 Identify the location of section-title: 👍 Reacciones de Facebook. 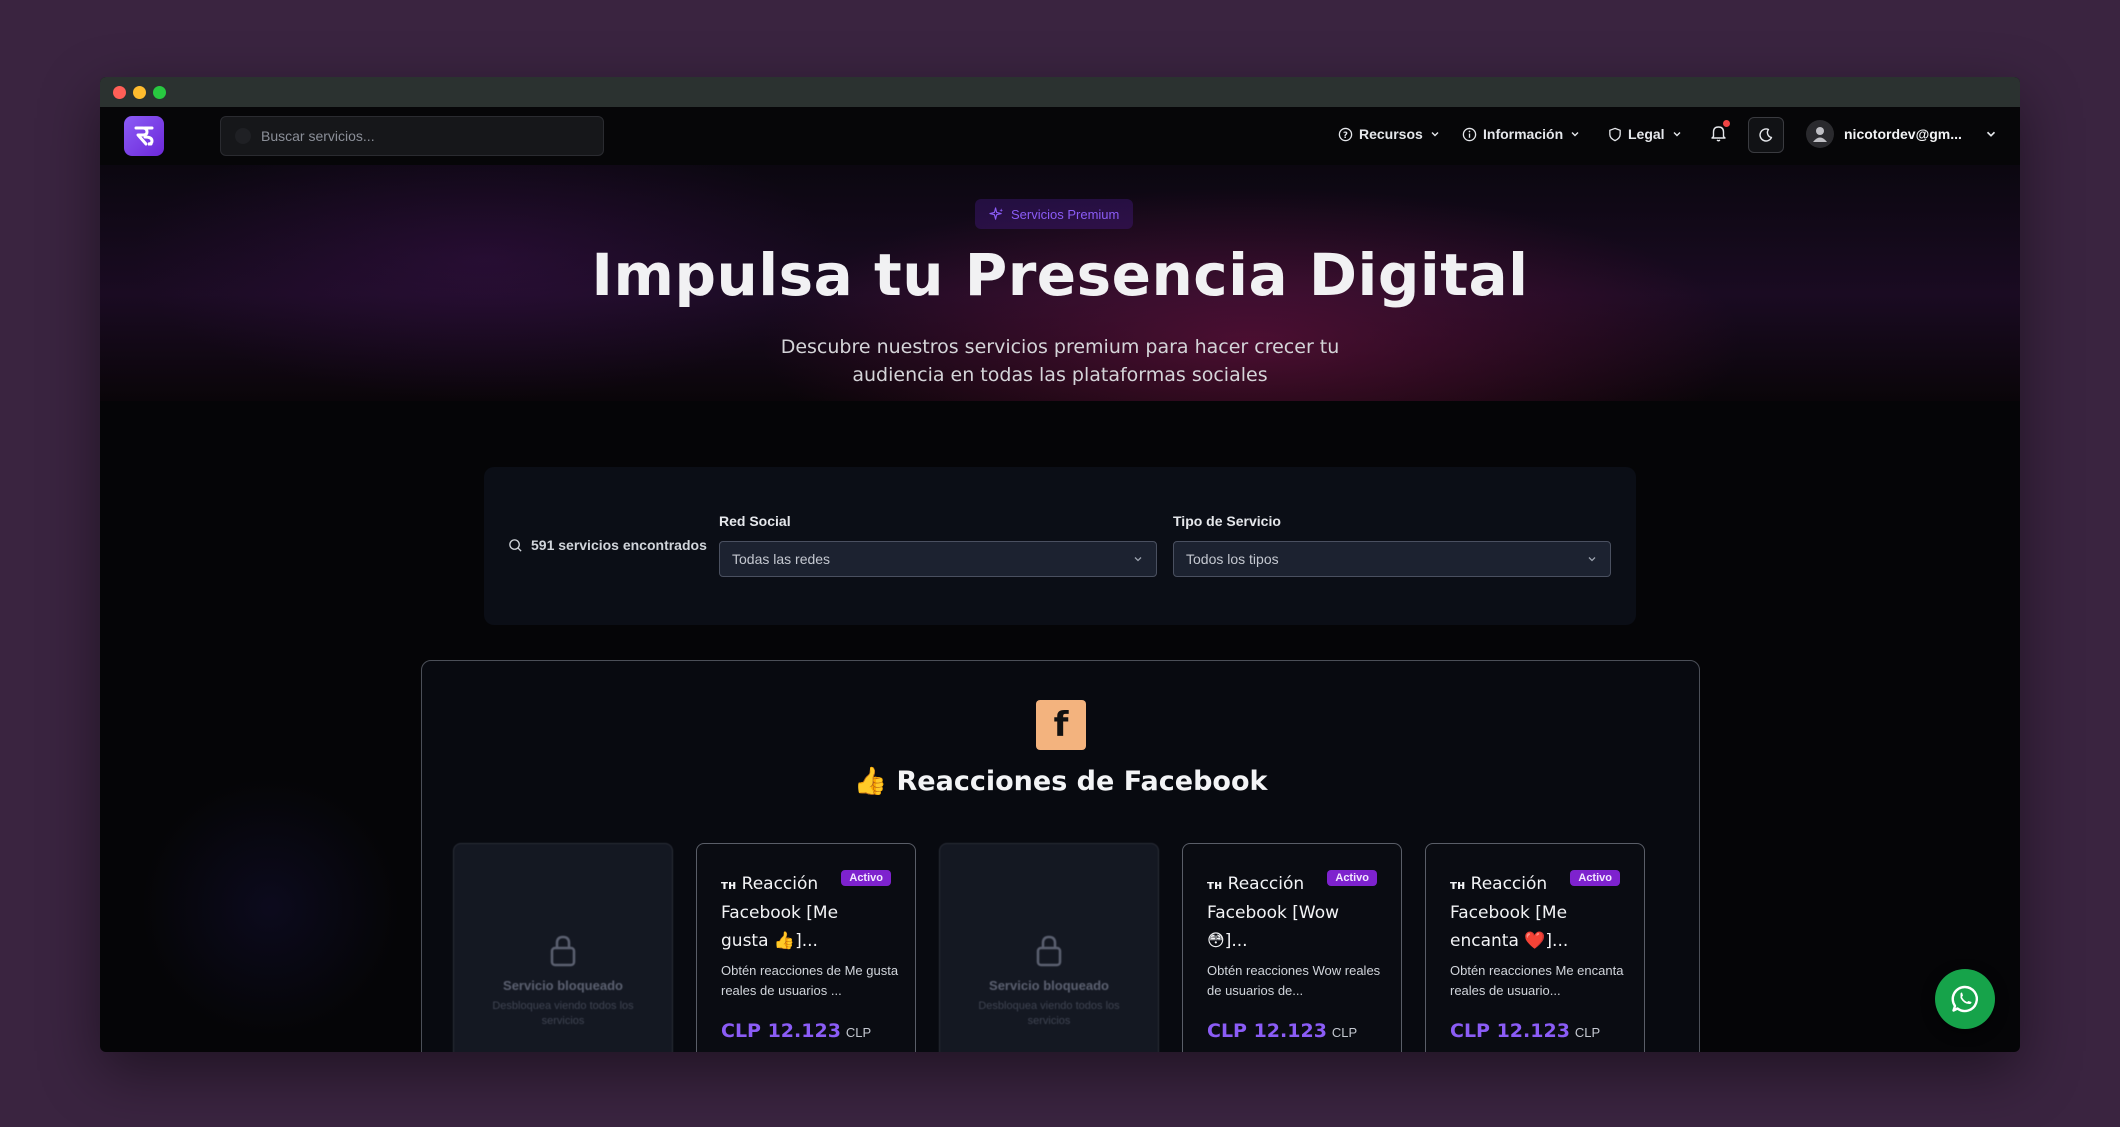
(1060, 781).